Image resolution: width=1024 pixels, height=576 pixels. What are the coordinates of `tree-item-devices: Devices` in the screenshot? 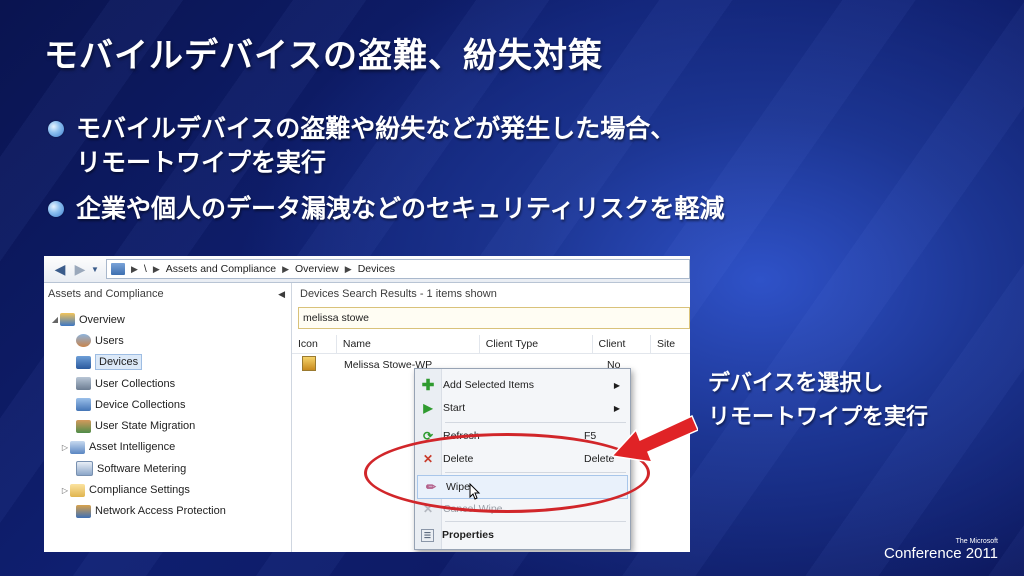 It's located at (167, 362).